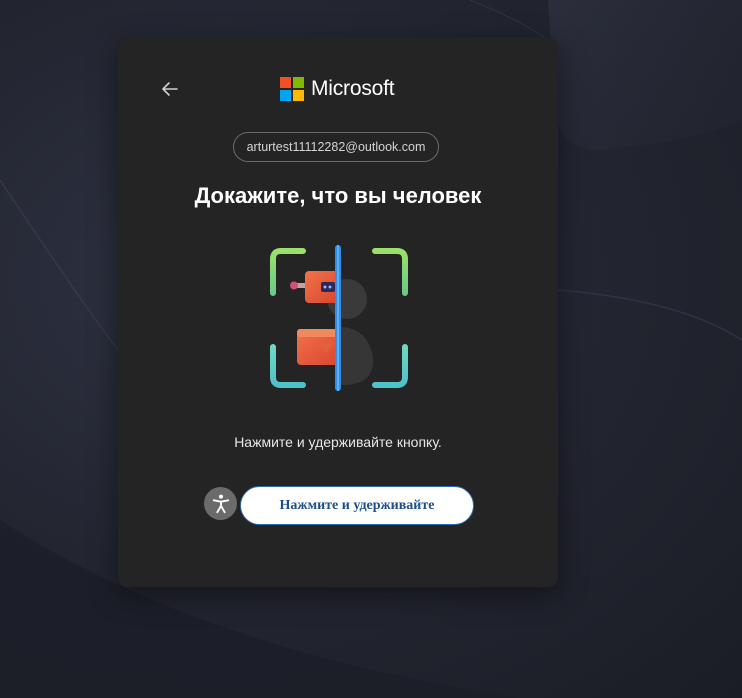 The width and height of the screenshot is (742, 698). What do you see at coordinates (336, 147) in the screenshot?
I see `account-email-pill: arturtest11112282@outlook.com` at bounding box center [336, 147].